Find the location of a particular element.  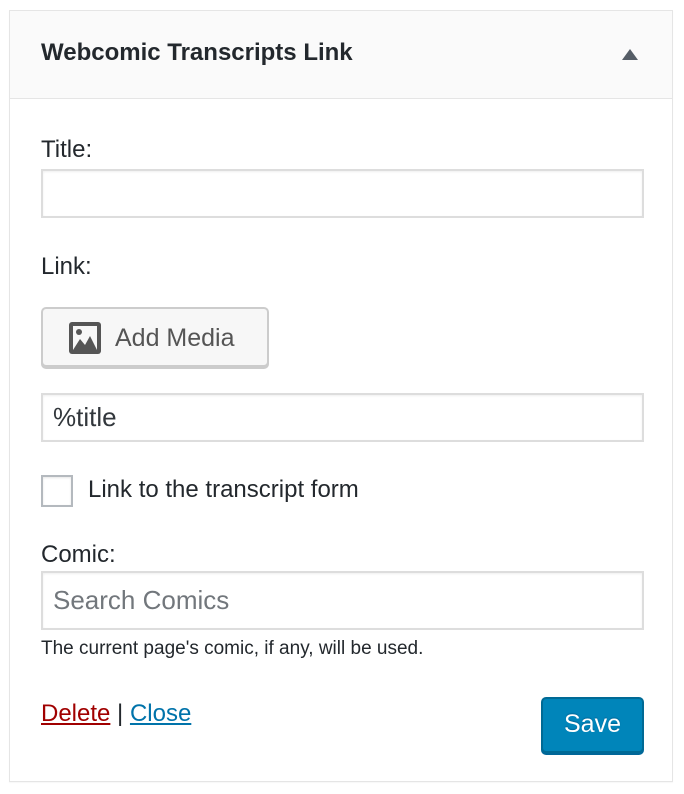

link-input is located at coordinates (342, 417).